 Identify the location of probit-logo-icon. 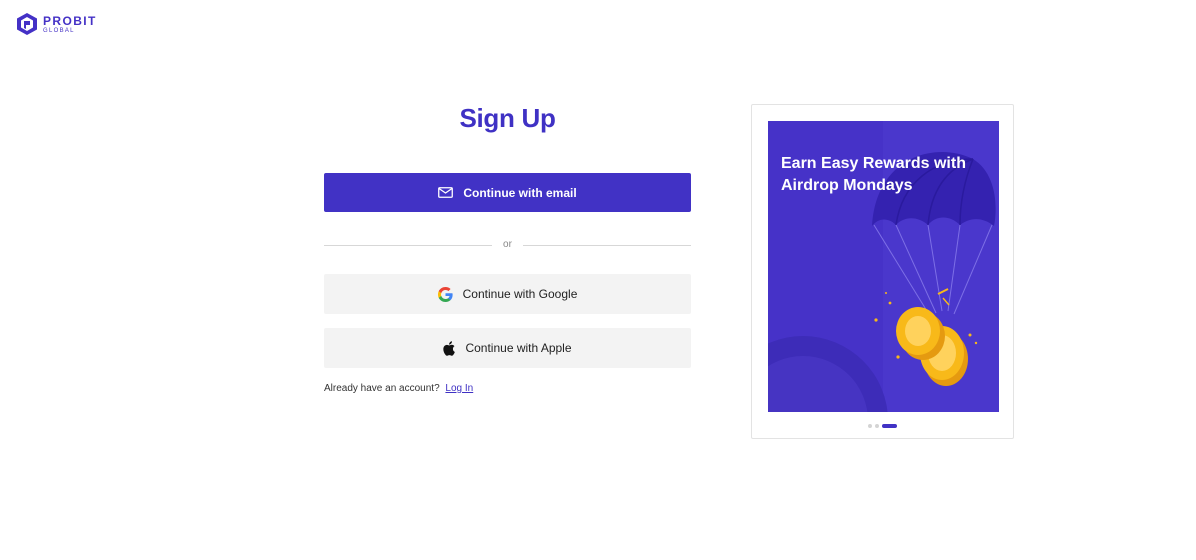
(27, 24).